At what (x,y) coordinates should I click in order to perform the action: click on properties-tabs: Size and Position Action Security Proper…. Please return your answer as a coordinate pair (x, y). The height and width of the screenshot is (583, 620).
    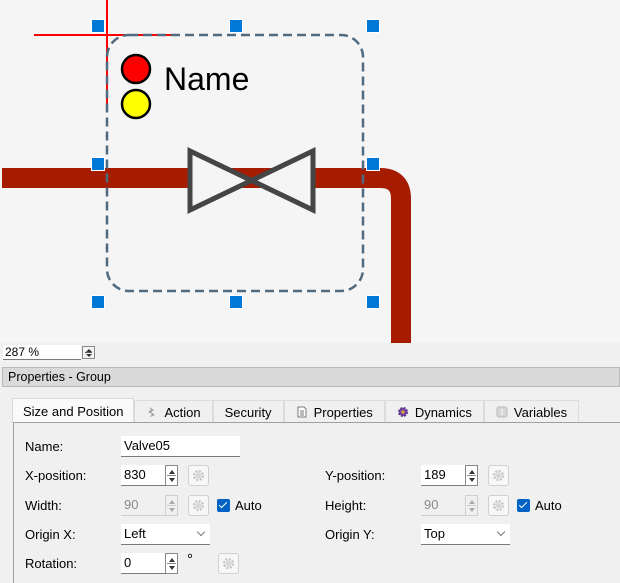
    Looking at the image, I should click on (296, 410).